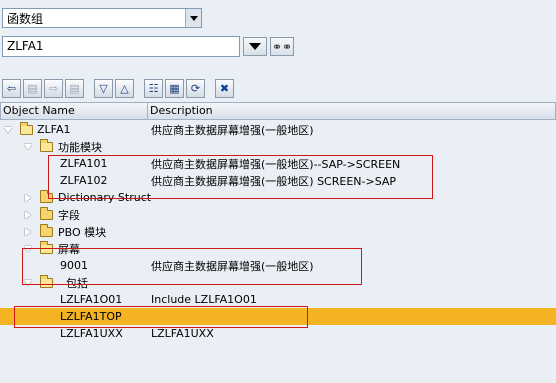 The image size is (556, 383). What do you see at coordinates (278, 299) in the screenshot?
I see `tree-node-include-o01: LZLFA1O01 Include LZLFA1O01` at bounding box center [278, 299].